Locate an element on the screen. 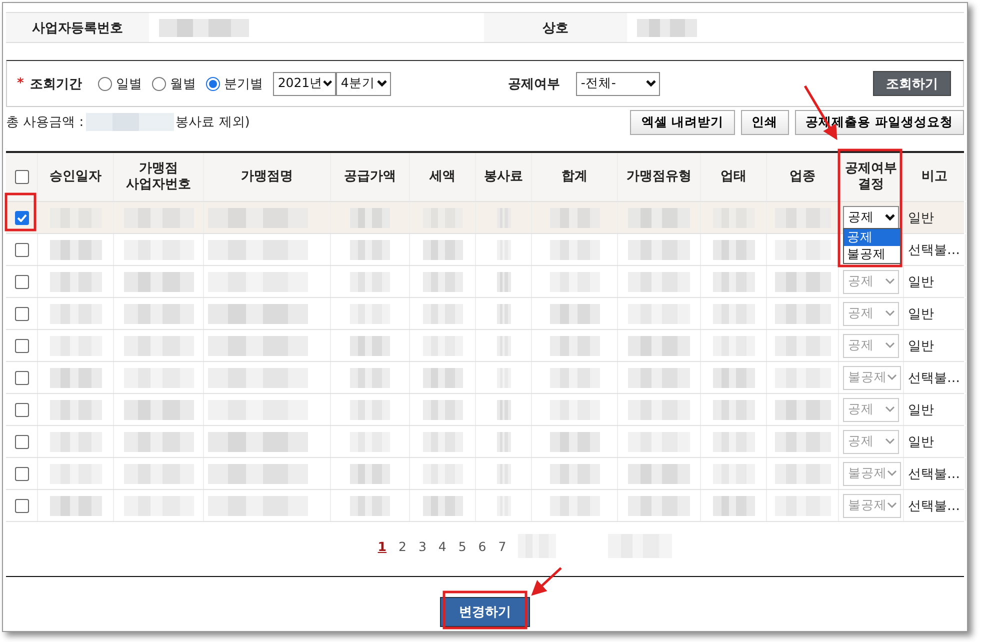  page-link: 1 is located at coordinates (382, 546).